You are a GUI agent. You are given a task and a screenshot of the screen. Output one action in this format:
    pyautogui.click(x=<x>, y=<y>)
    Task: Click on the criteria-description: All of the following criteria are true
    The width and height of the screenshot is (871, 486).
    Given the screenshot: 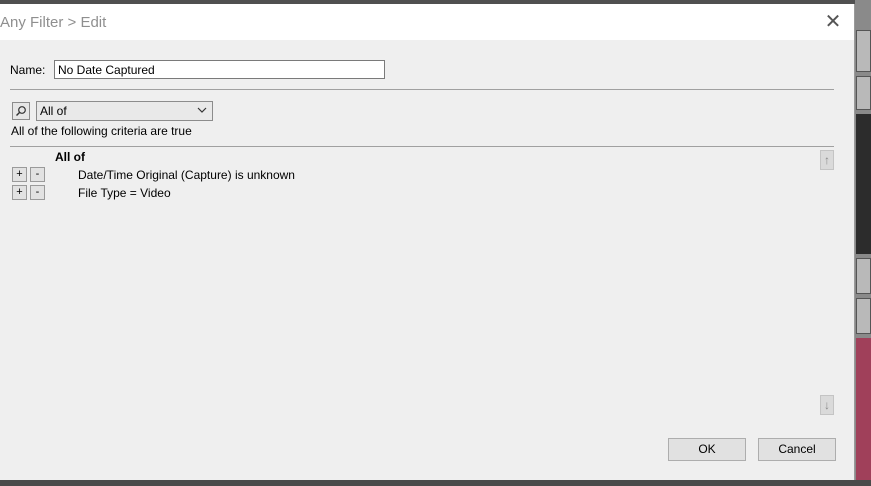 What is the action you would take?
    pyautogui.click(x=101, y=131)
    